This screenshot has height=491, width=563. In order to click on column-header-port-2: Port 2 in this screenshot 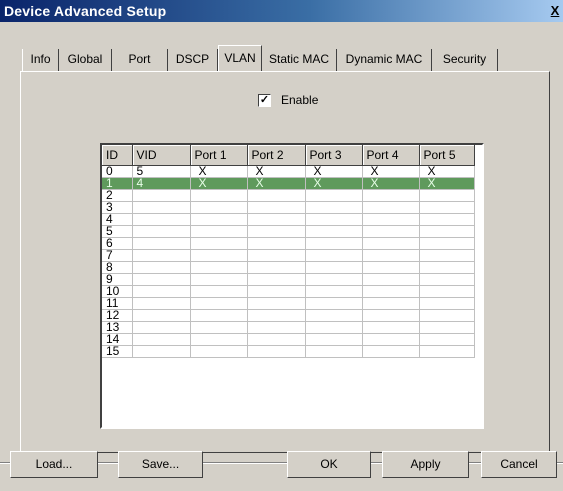, I will do `click(276, 155)`.